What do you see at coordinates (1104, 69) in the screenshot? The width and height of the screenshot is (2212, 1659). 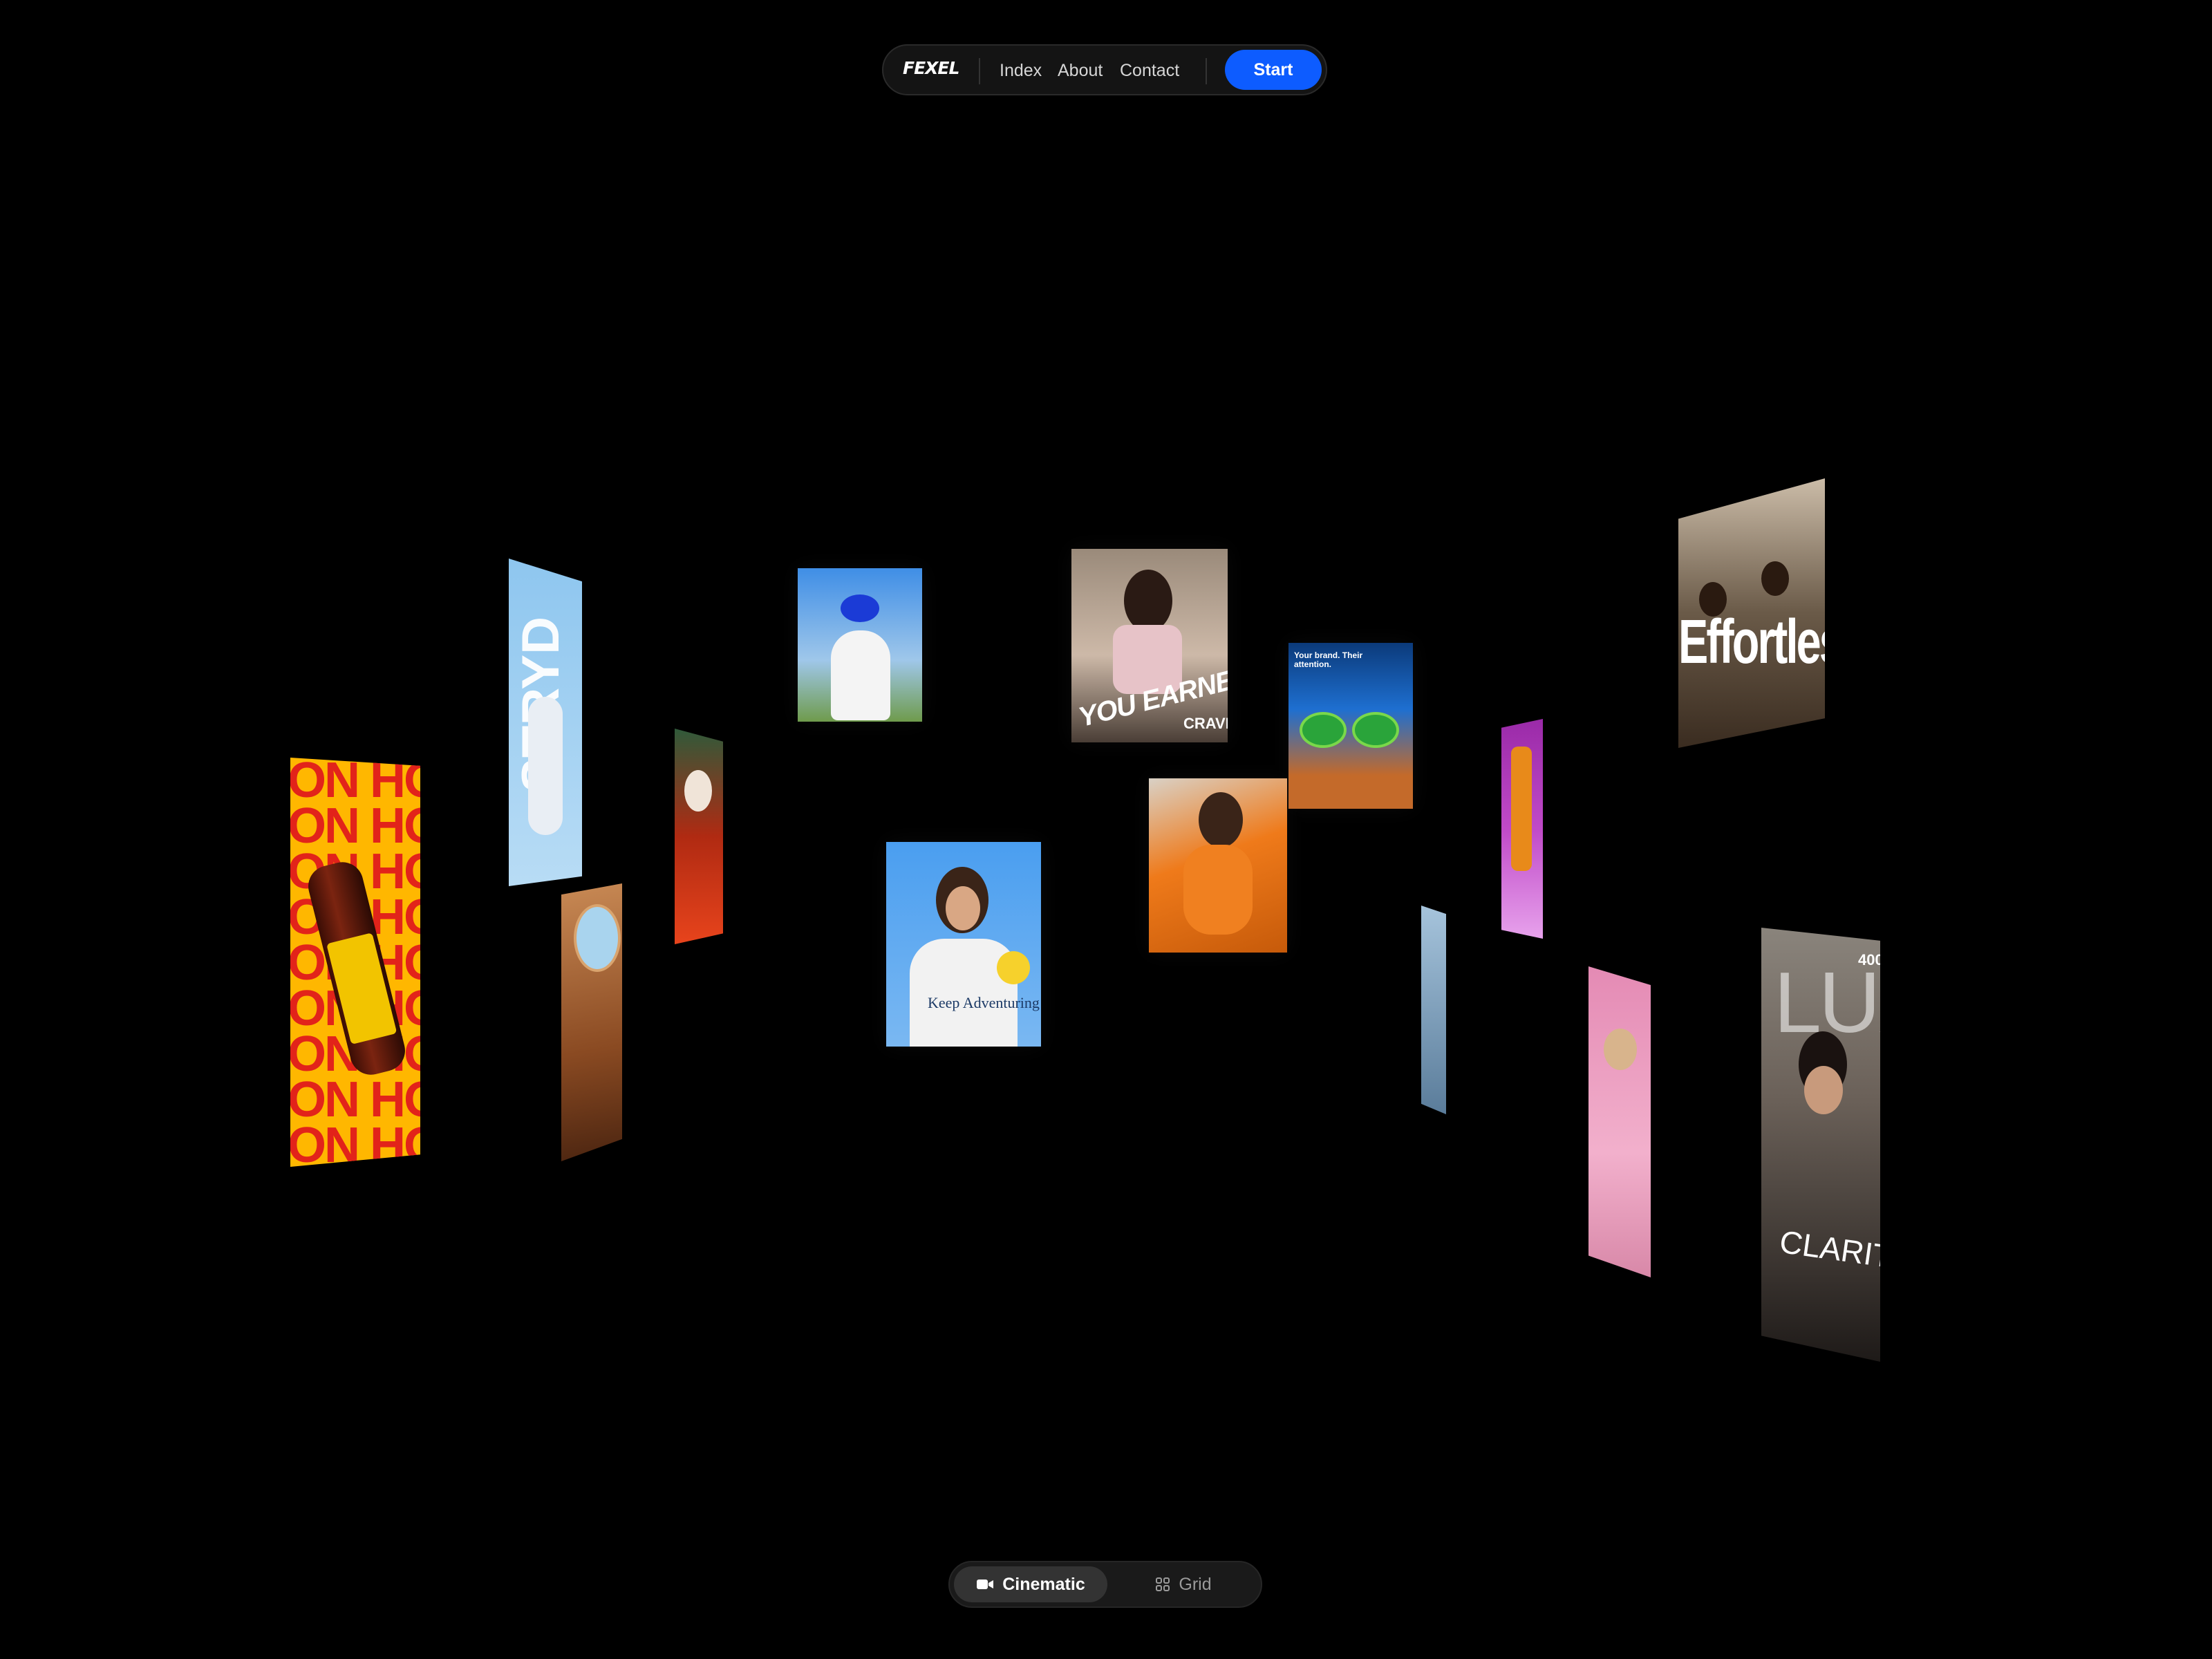 I see `top-nav: FEXEL Index About Contact Start` at bounding box center [1104, 69].